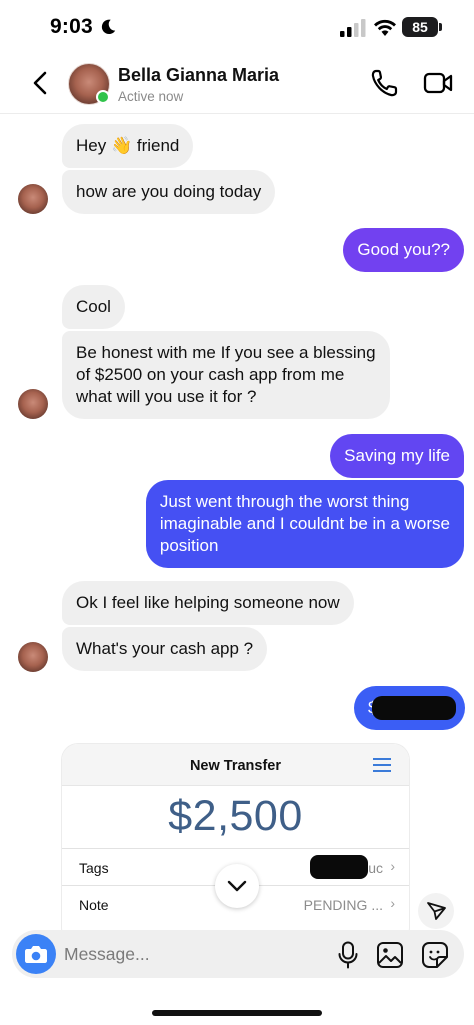  Describe the element at coordinates (94, 868) in the screenshot. I see `row-label: Tags` at that location.